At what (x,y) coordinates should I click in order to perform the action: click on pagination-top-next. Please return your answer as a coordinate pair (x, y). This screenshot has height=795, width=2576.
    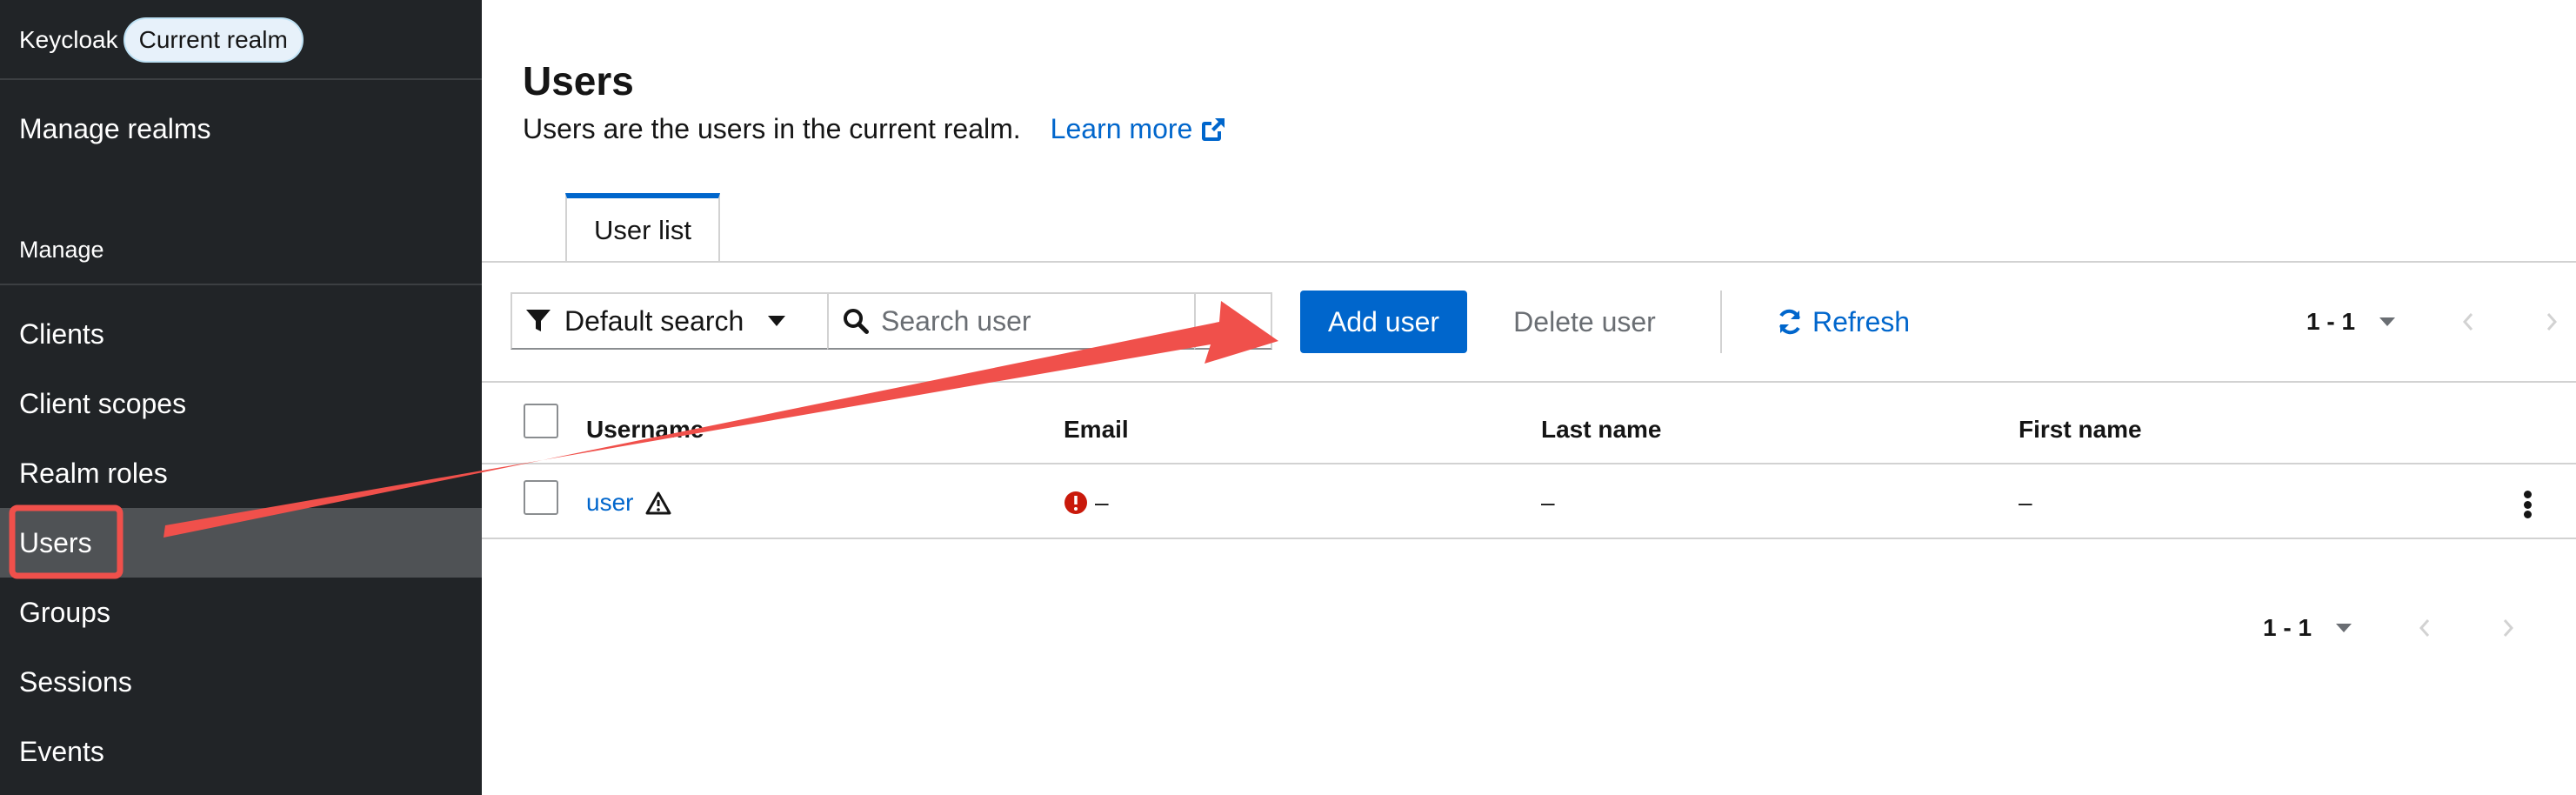
    Looking at the image, I should click on (2551, 321).